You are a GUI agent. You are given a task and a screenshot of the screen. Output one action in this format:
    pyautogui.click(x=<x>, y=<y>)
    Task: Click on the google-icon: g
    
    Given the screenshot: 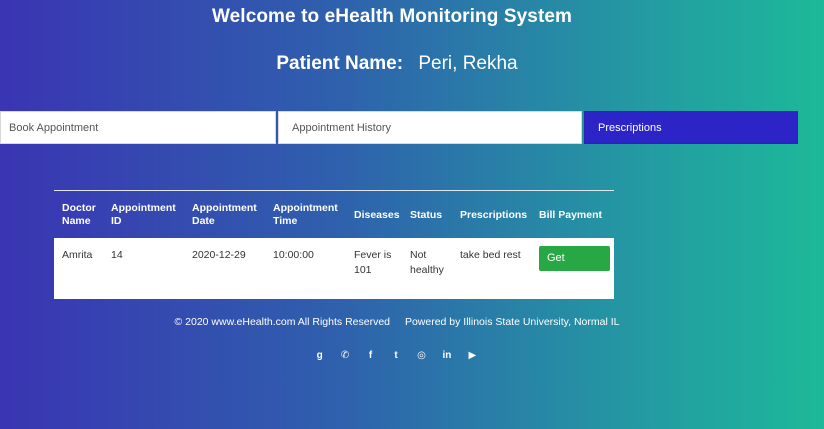 What is the action you would take?
    pyautogui.click(x=320, y=355)
    